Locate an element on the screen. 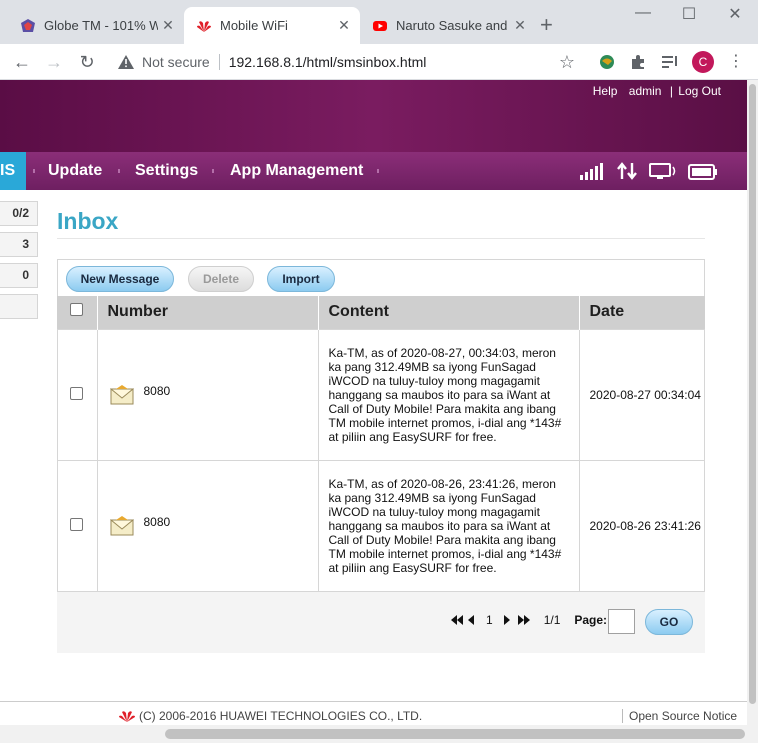 The height and width of the screenshot is (743, 758). next-page-icon is located at coordinates (506, 620).